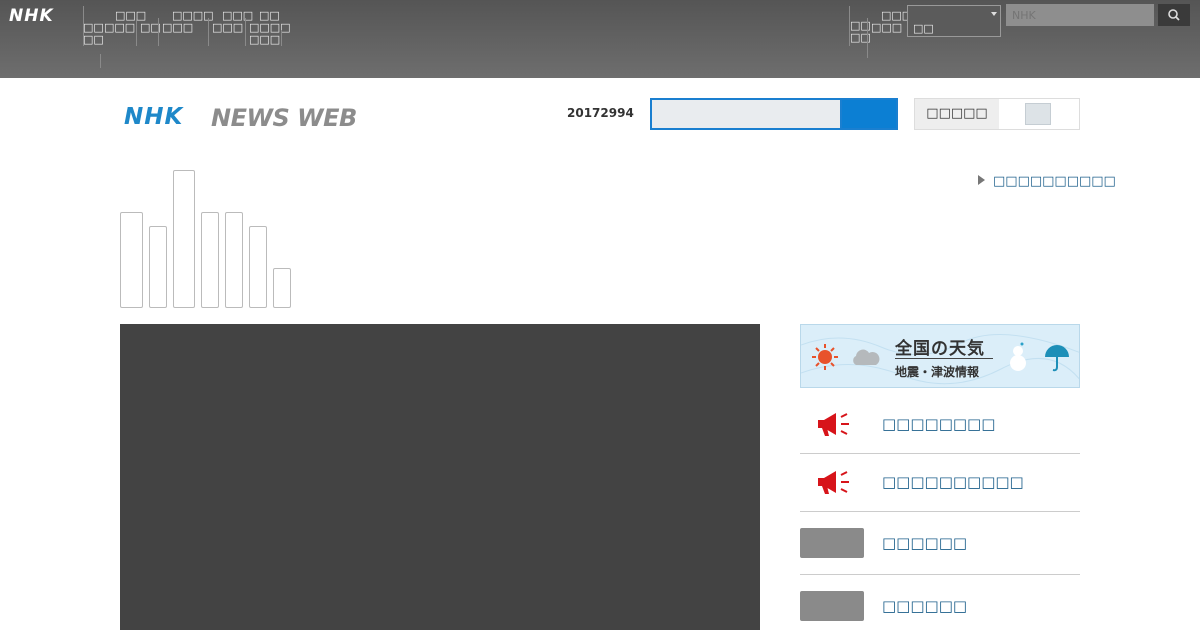 This screenshot has width=1200, height=638. Describe the element at coordinates (869, 114) in the screenshot. I see `site-search-button` at that location.